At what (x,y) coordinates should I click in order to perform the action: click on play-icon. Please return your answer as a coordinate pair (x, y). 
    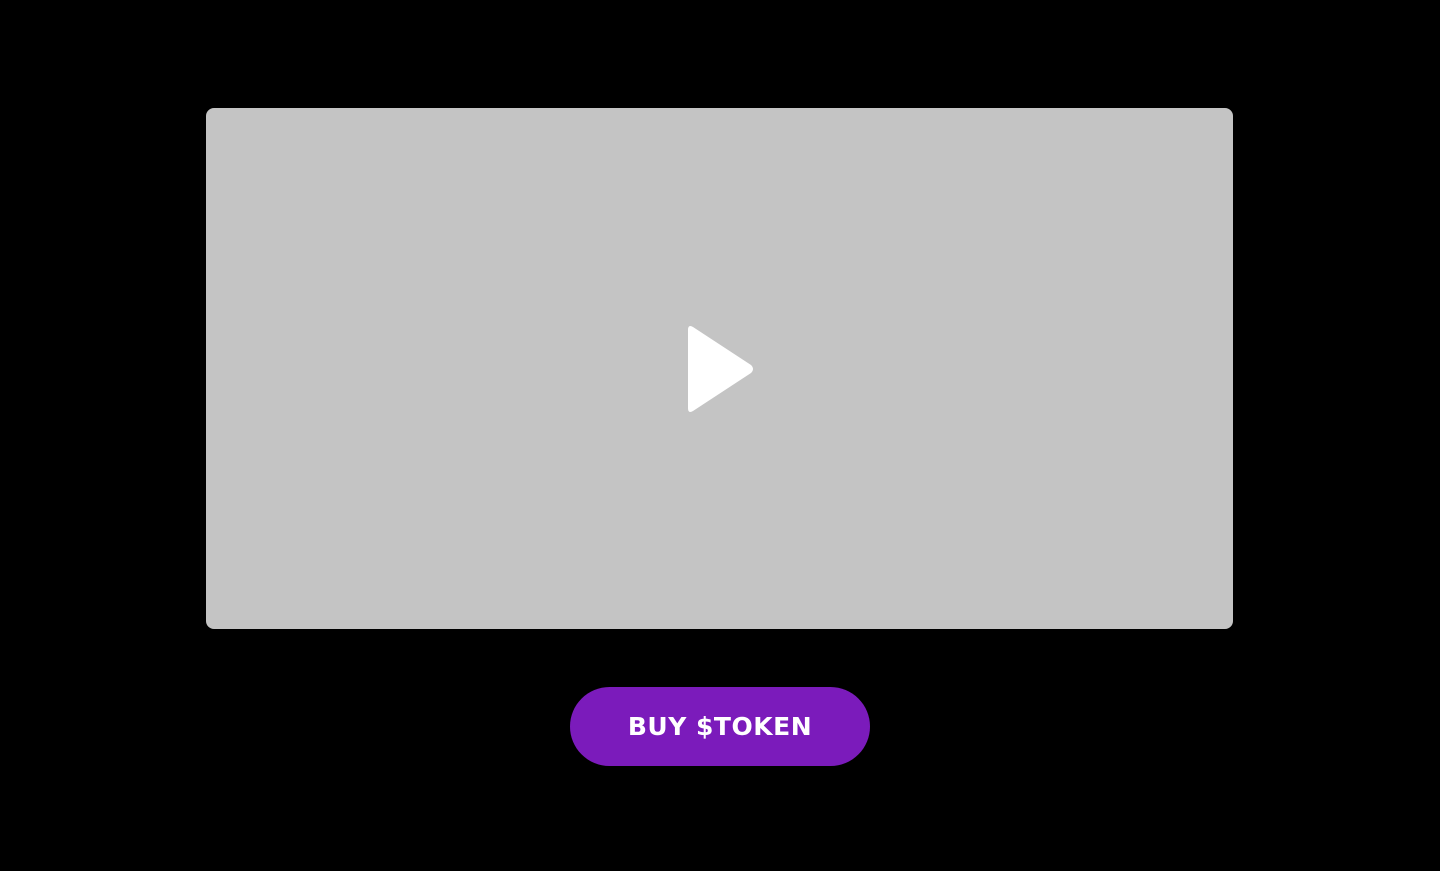
    Looking at the image, I should click on (720, 368).